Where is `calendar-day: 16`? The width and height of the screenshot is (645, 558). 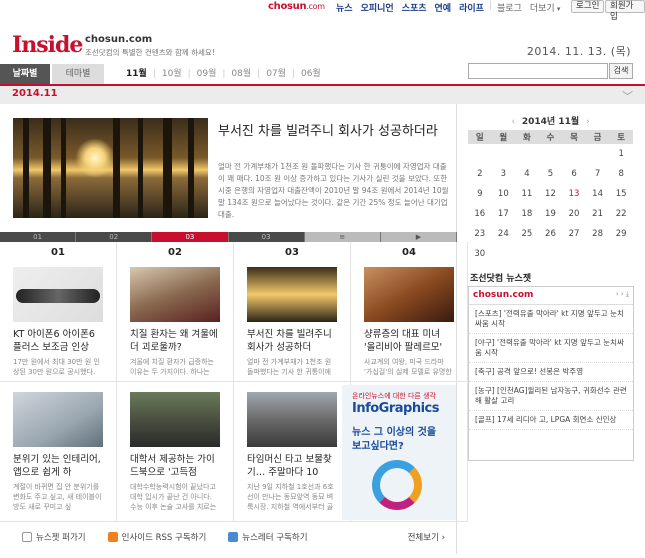 calendar-day: 16 is located at coordinates (480, 214).